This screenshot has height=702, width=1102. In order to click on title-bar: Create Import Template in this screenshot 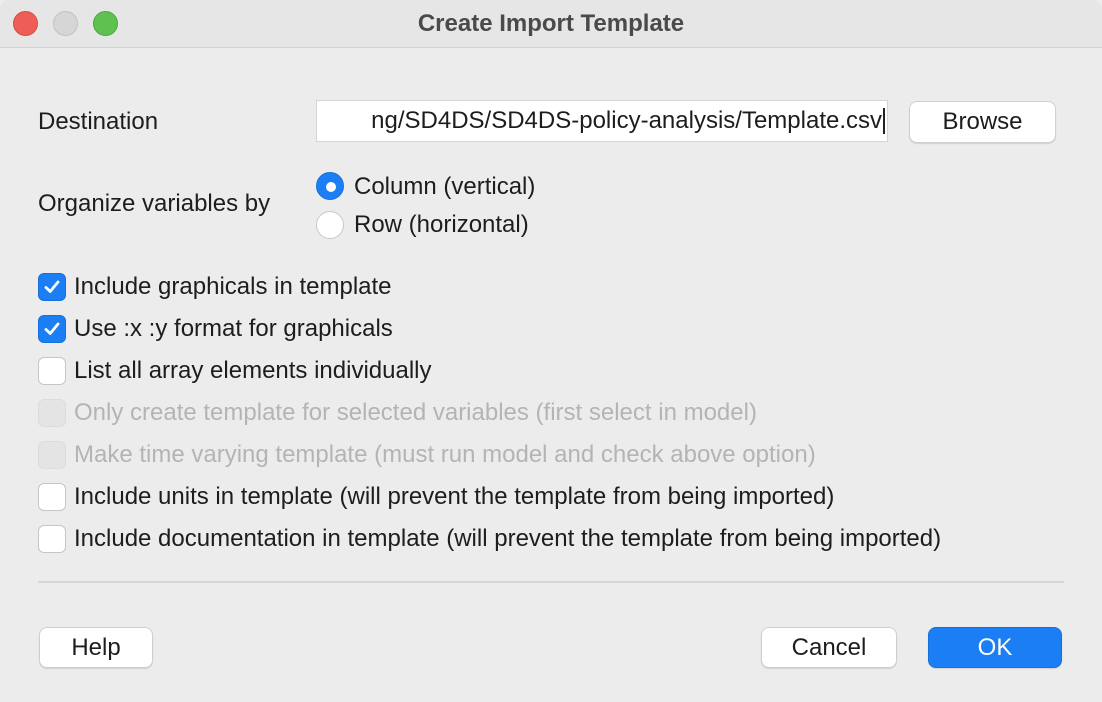, I will do `click(551, 24)`.